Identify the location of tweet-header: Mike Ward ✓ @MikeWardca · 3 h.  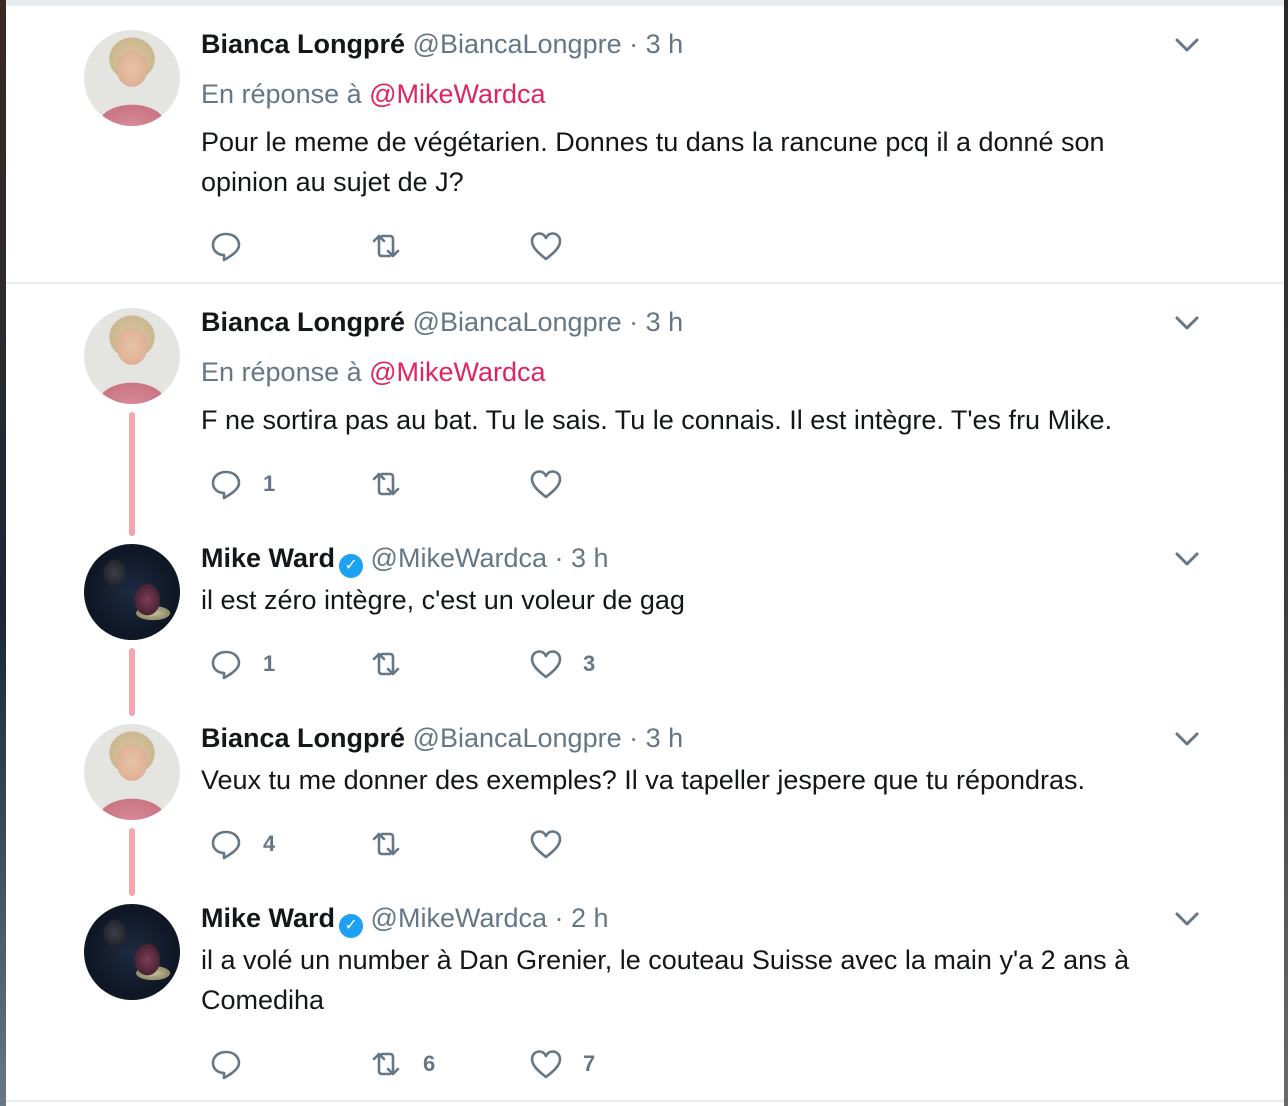
(405, 560).